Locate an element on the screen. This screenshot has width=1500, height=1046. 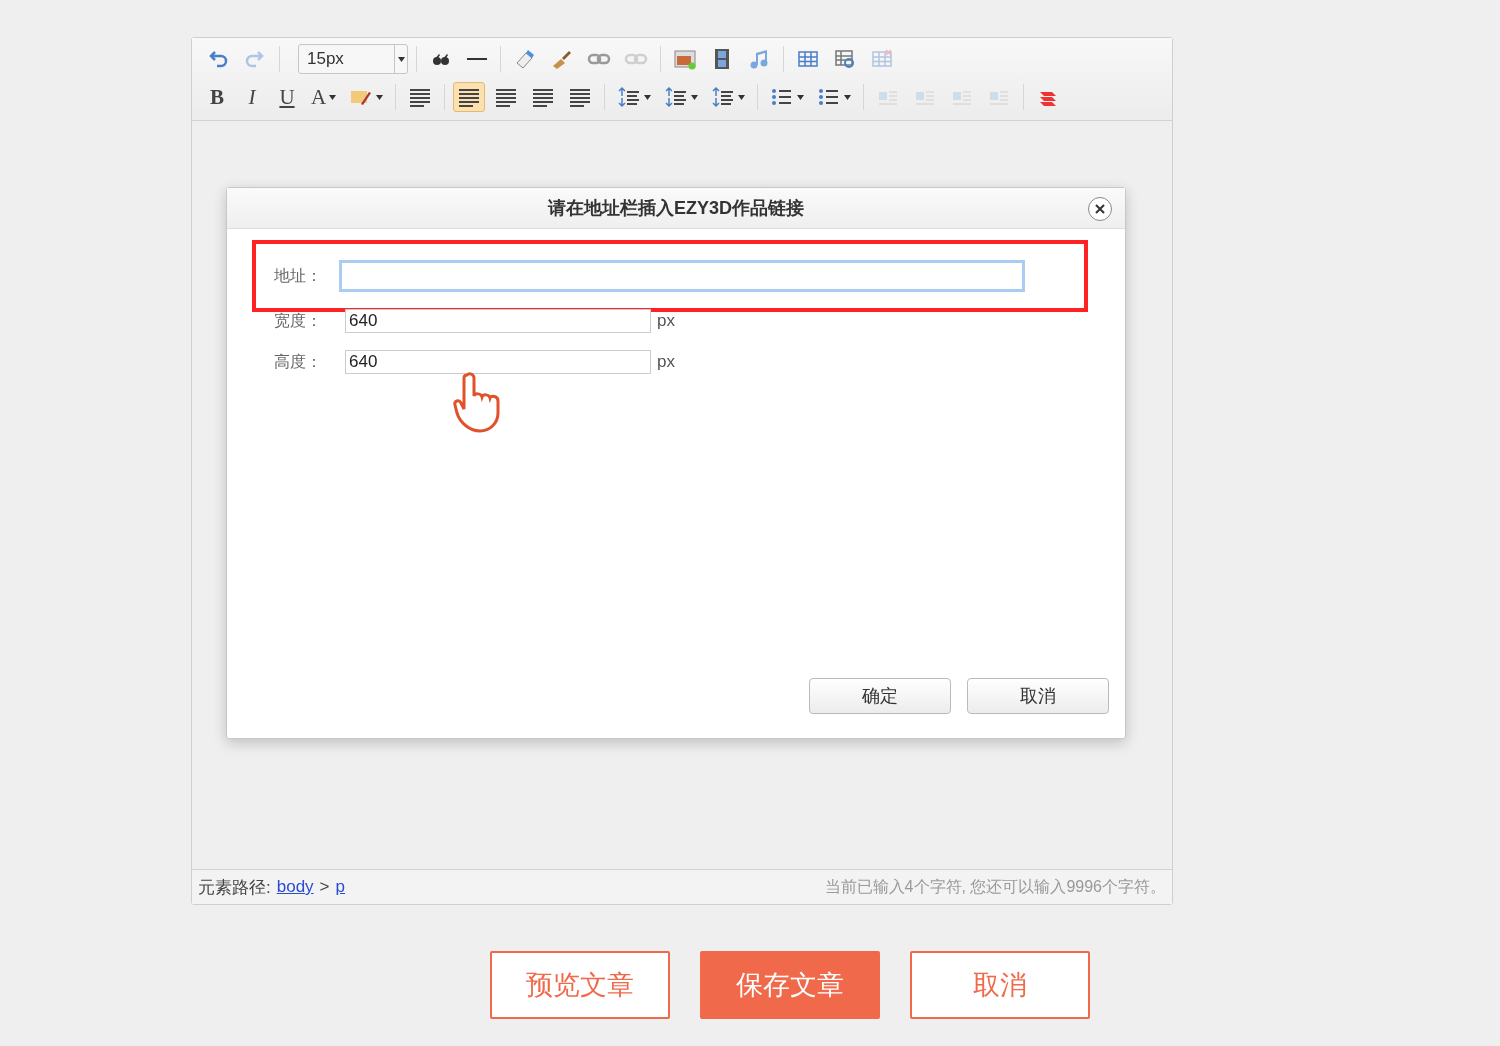
justify-icon is located at coordinates (580, 97).